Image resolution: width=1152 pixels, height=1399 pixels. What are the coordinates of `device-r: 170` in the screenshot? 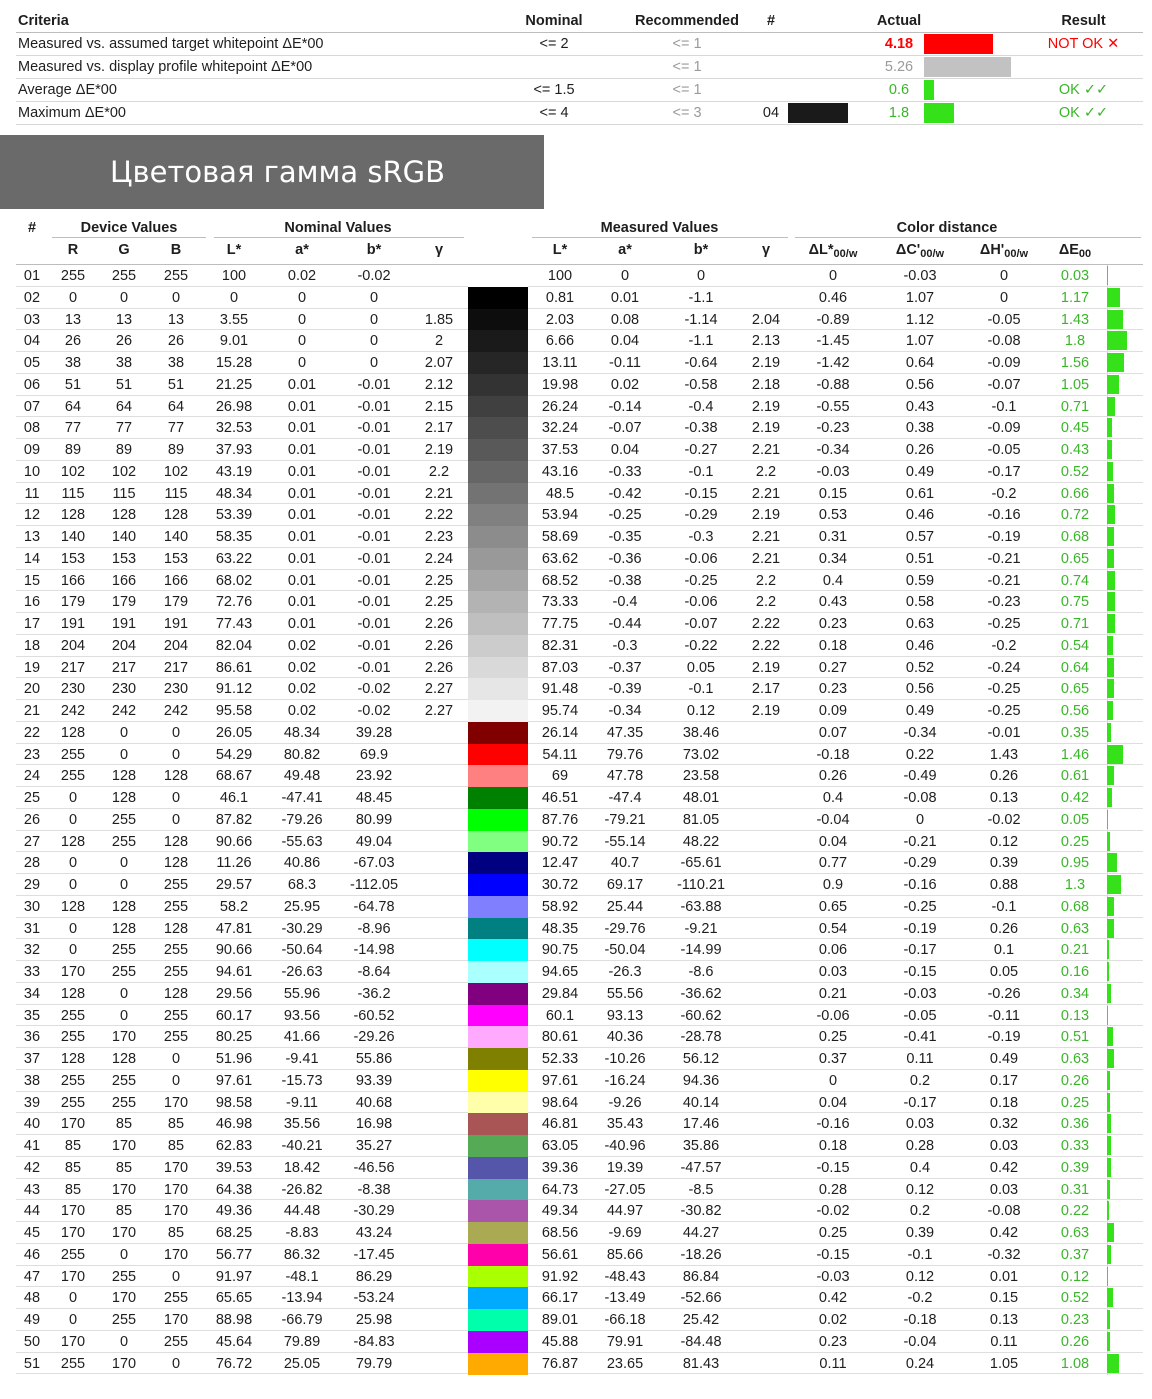 It's located at (73, 1233).